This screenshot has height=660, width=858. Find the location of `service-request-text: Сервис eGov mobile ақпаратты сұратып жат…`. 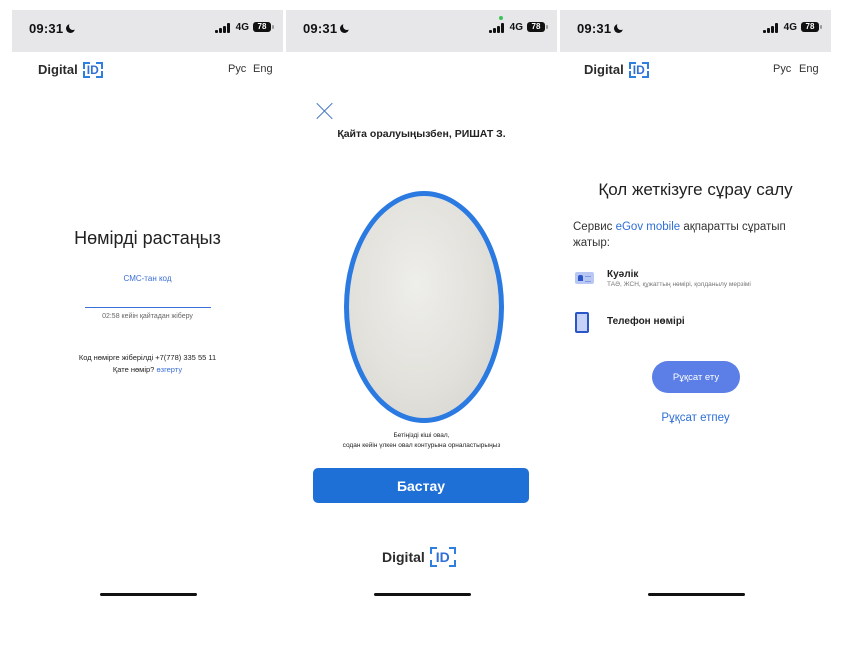

service-request-text: Сервис eGov mobile ақпаратты сұратып жат… is located at coordinates (679, 235).